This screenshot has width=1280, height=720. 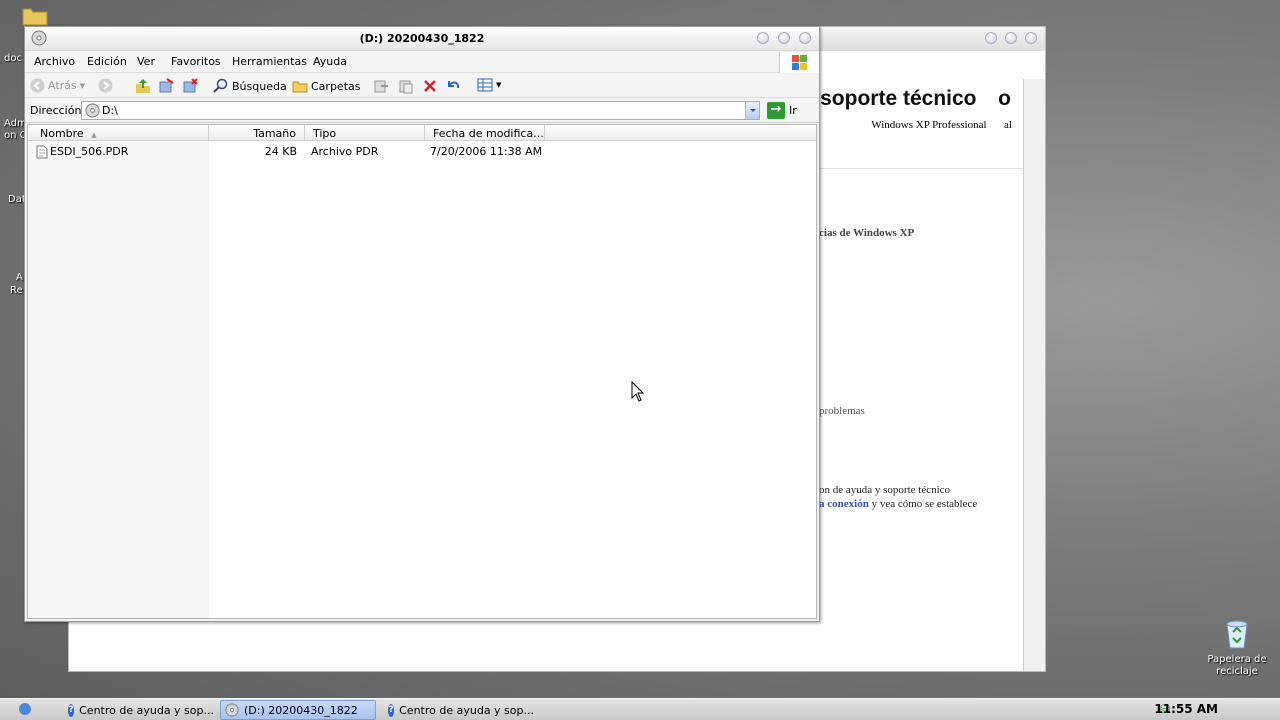 I want to click on mouse-cursor-icon, so click(x=638, y=393).